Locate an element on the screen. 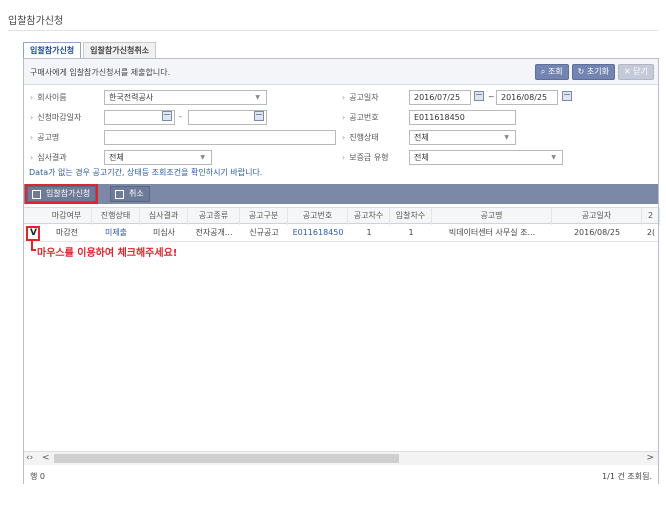  callout-text: 마우스를 이용하여 체크해주세요! is located at coordinates (107, 253).